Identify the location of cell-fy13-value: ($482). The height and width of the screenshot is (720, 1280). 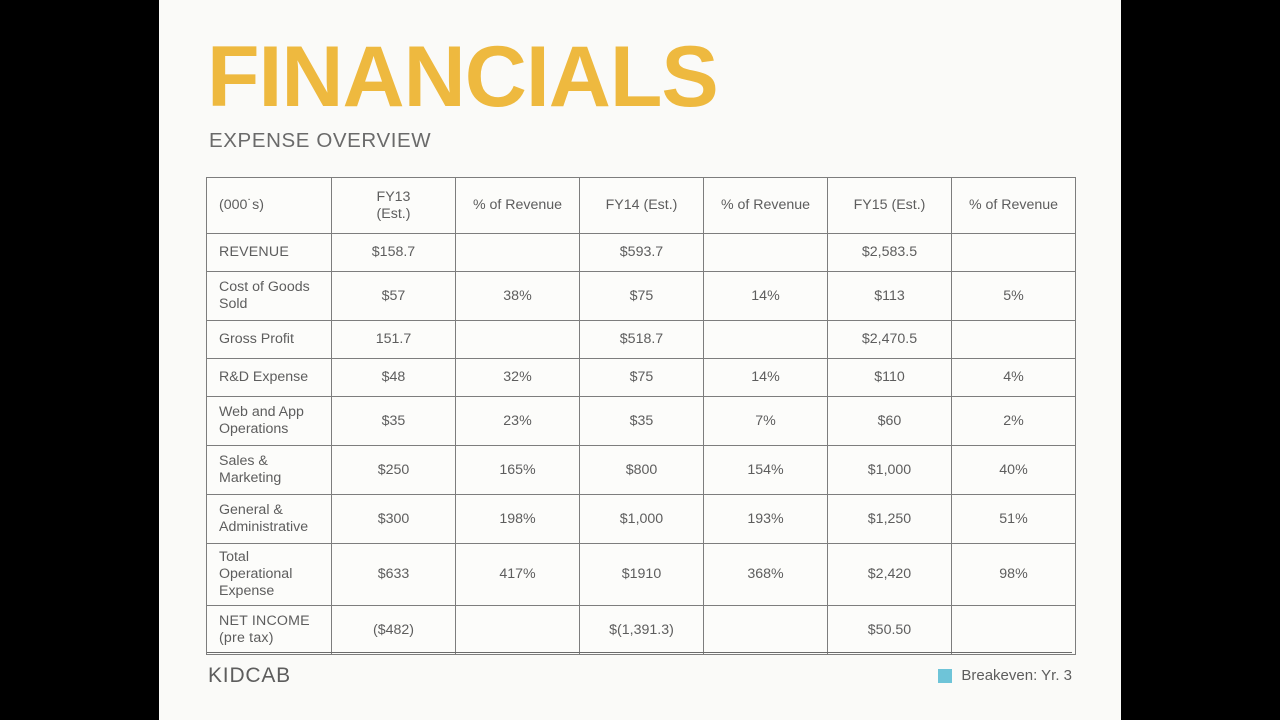
(393, 630).